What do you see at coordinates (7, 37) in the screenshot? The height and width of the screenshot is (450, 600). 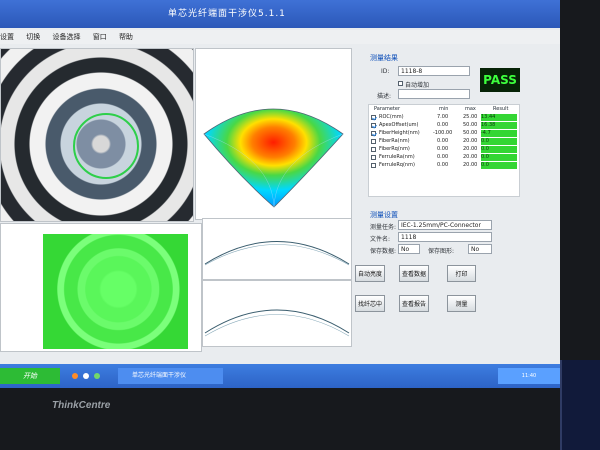 I see `menu-settings: 设置` at bounding box center [7, 37].